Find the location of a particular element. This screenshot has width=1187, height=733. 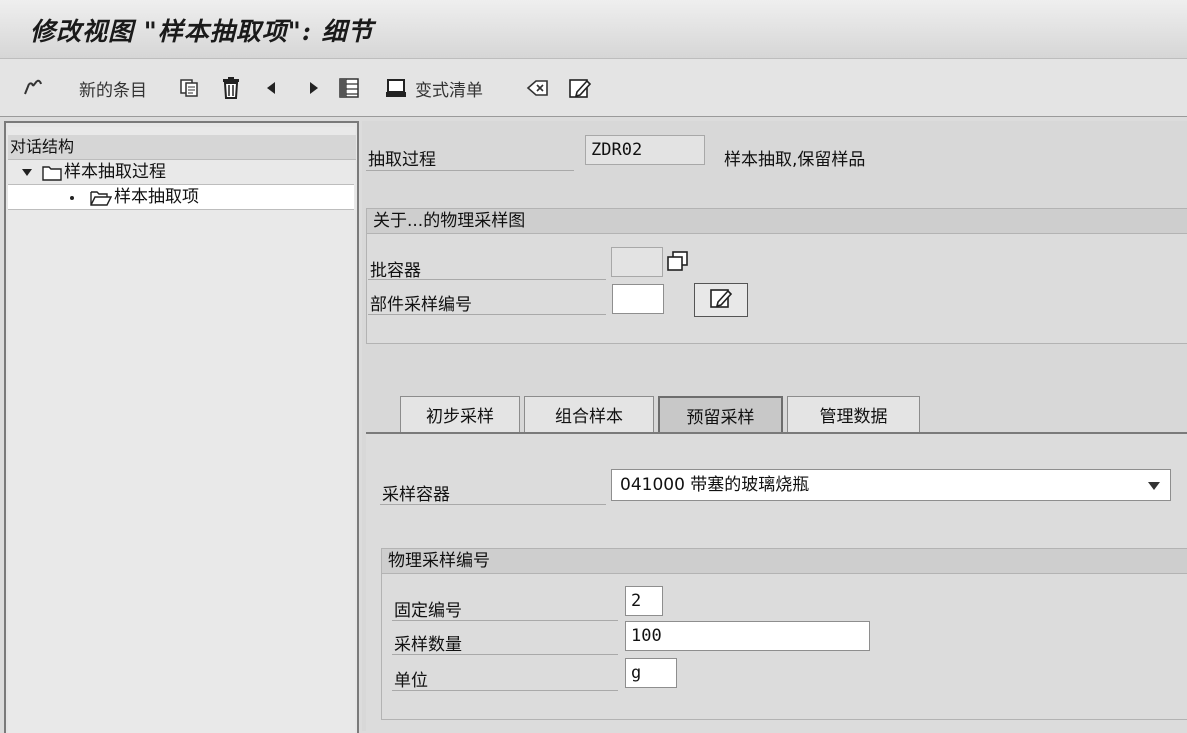

procedure-label-underline is located at coordinates (470, 170).